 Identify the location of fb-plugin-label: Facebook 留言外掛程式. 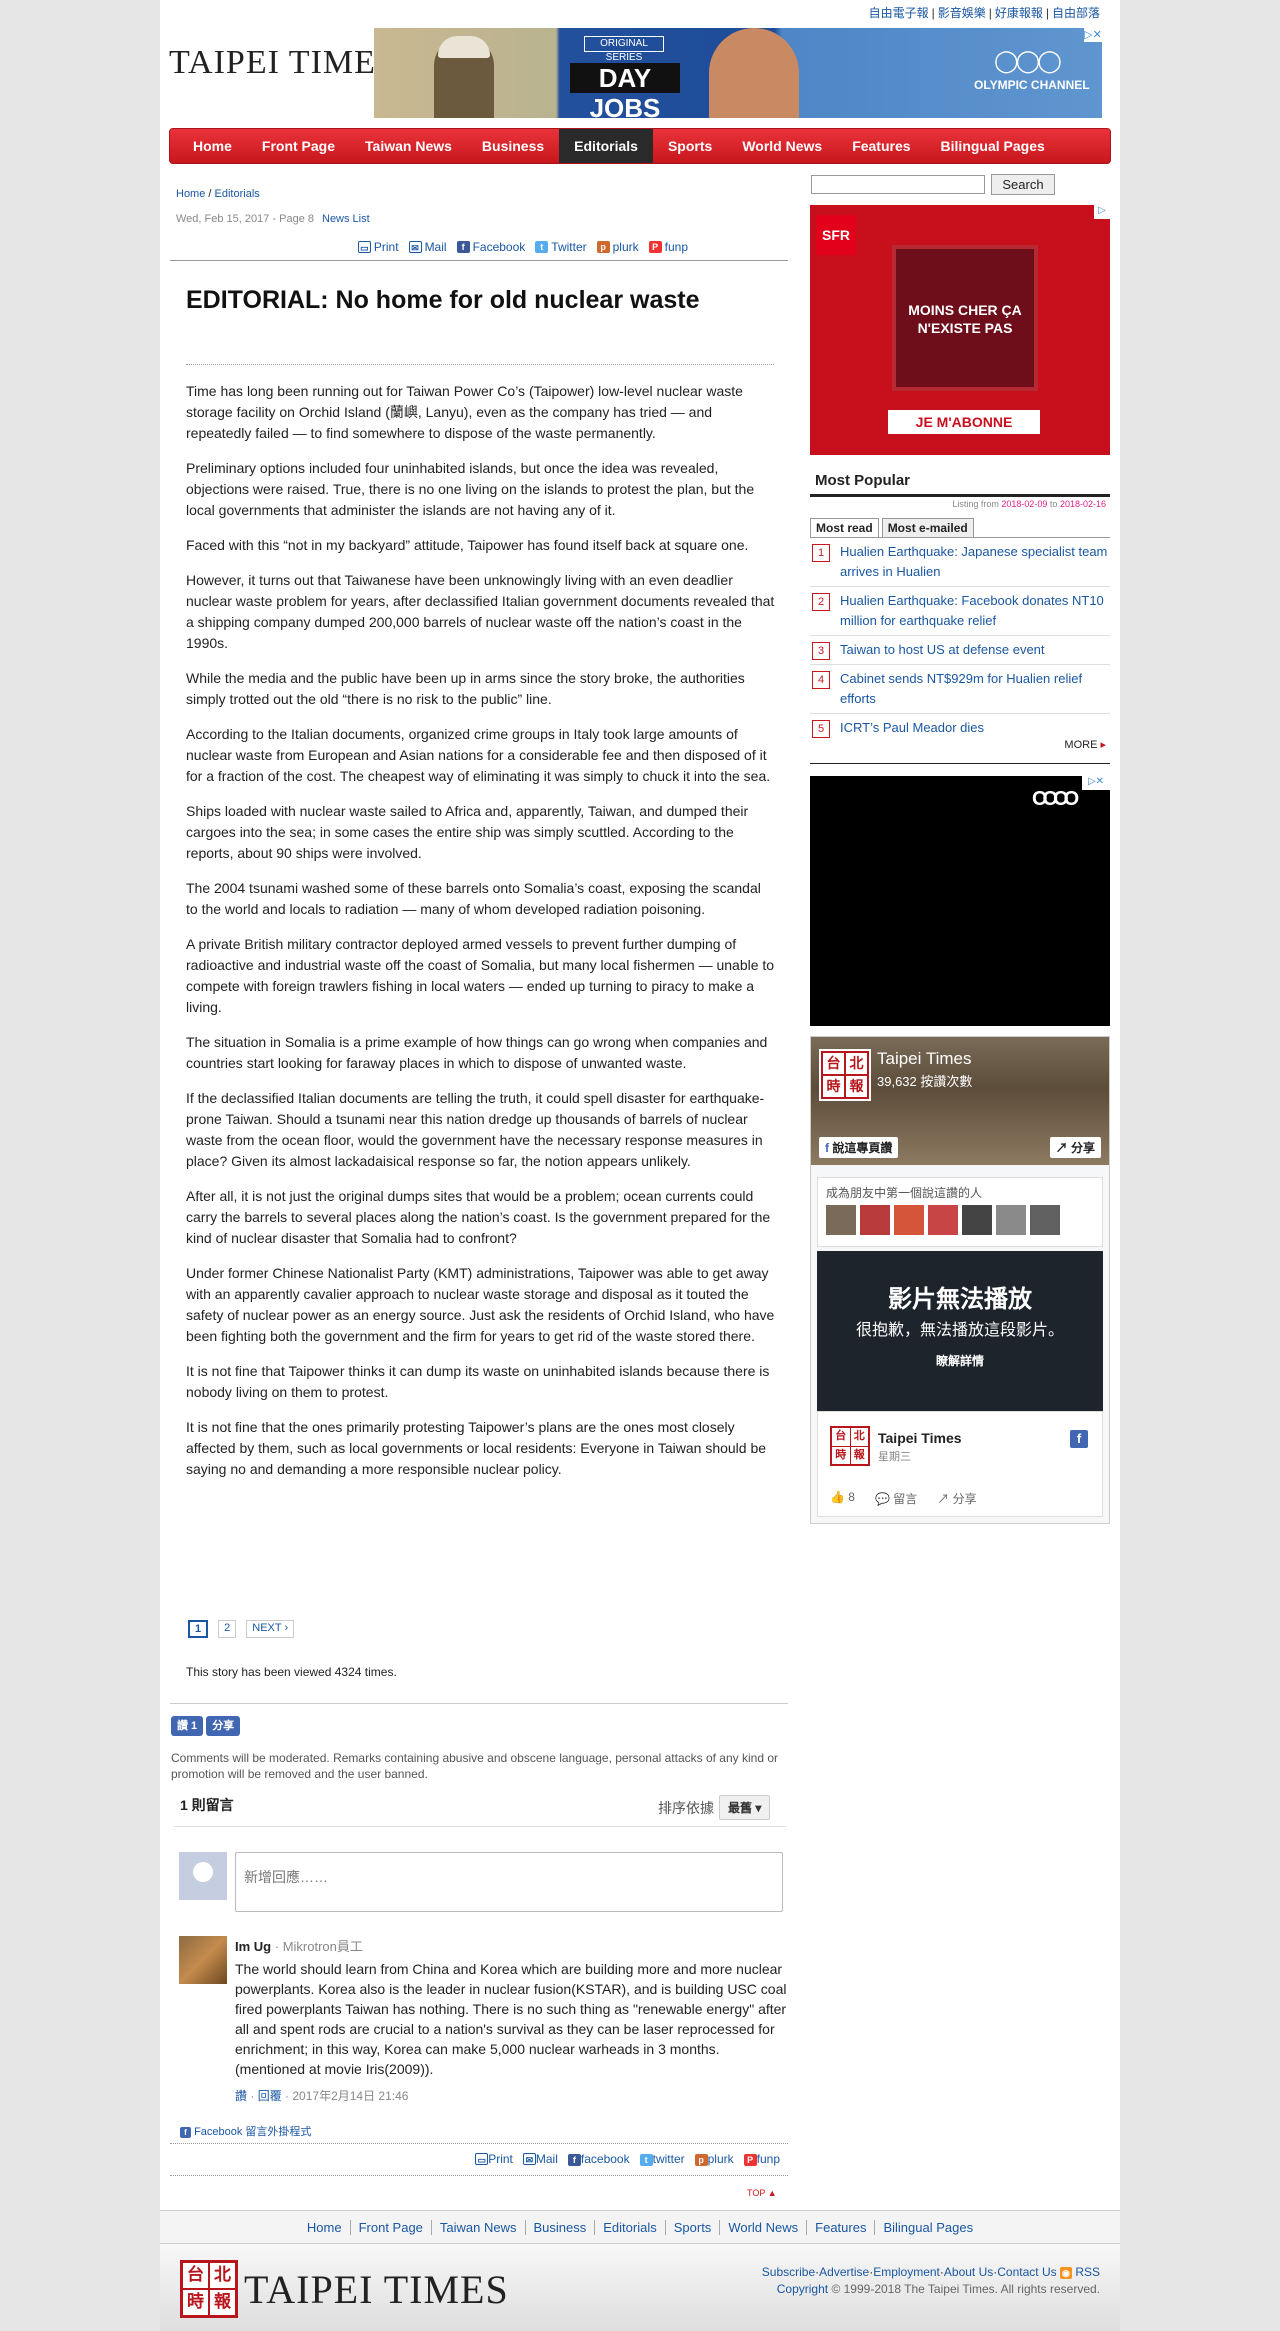
(252, 2132).